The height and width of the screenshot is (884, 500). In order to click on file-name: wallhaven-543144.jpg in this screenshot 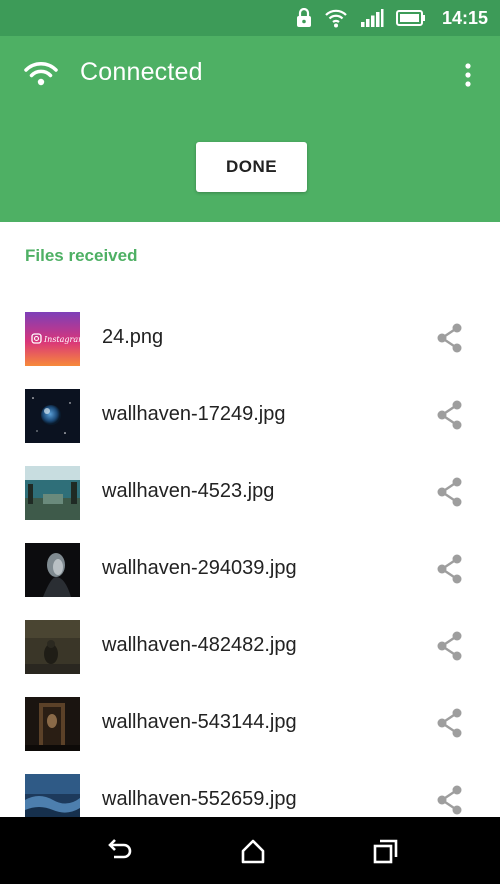, I will do `click(199, 722)`.